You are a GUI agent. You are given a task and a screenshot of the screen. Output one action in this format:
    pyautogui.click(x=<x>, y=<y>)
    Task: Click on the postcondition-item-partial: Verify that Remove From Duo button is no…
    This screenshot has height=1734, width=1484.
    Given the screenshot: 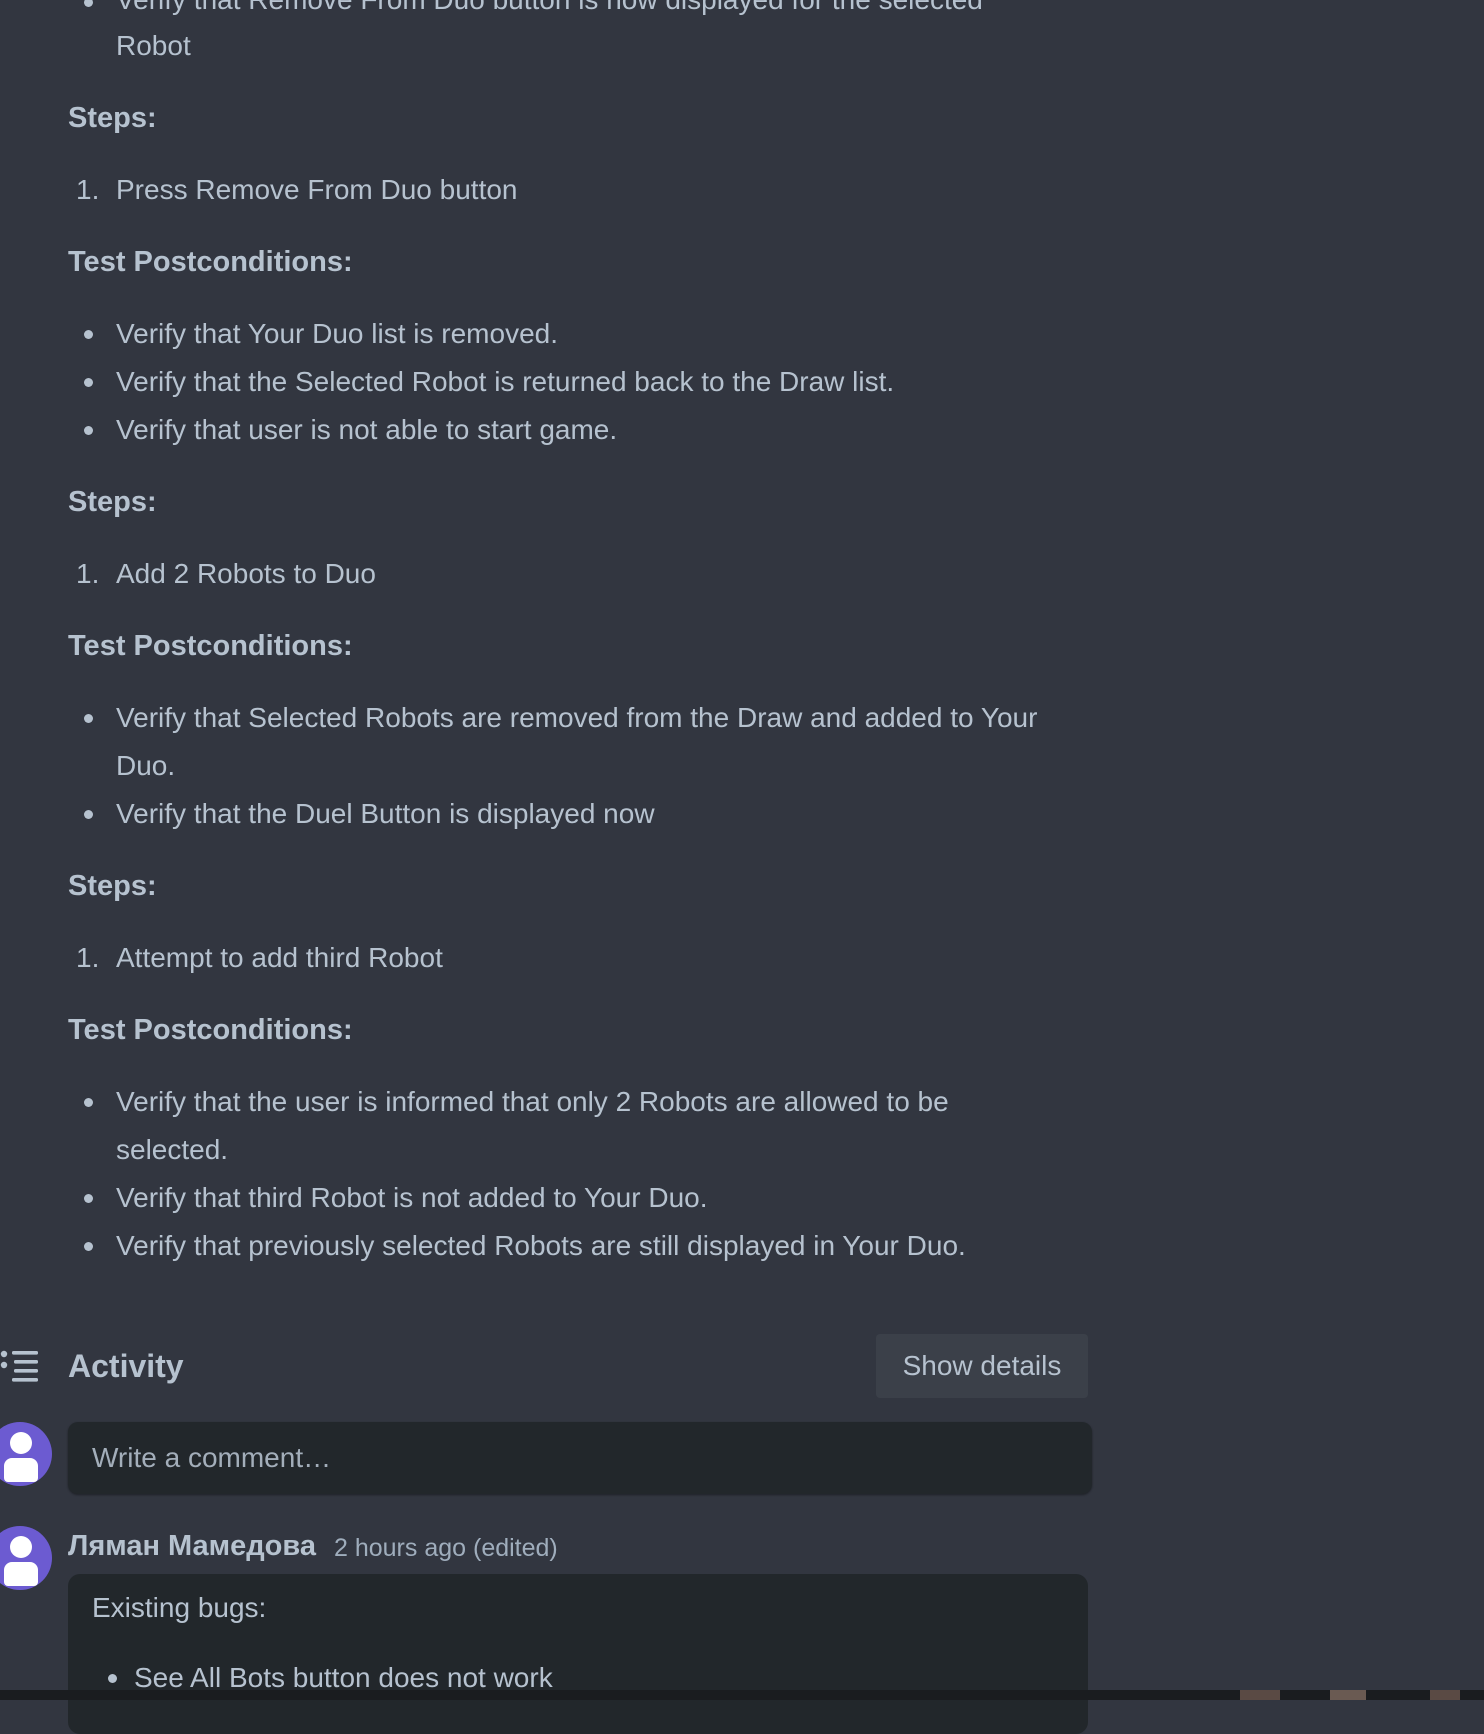 What is the action you would take?
    pyautogui.click(x=549, y=10)
    